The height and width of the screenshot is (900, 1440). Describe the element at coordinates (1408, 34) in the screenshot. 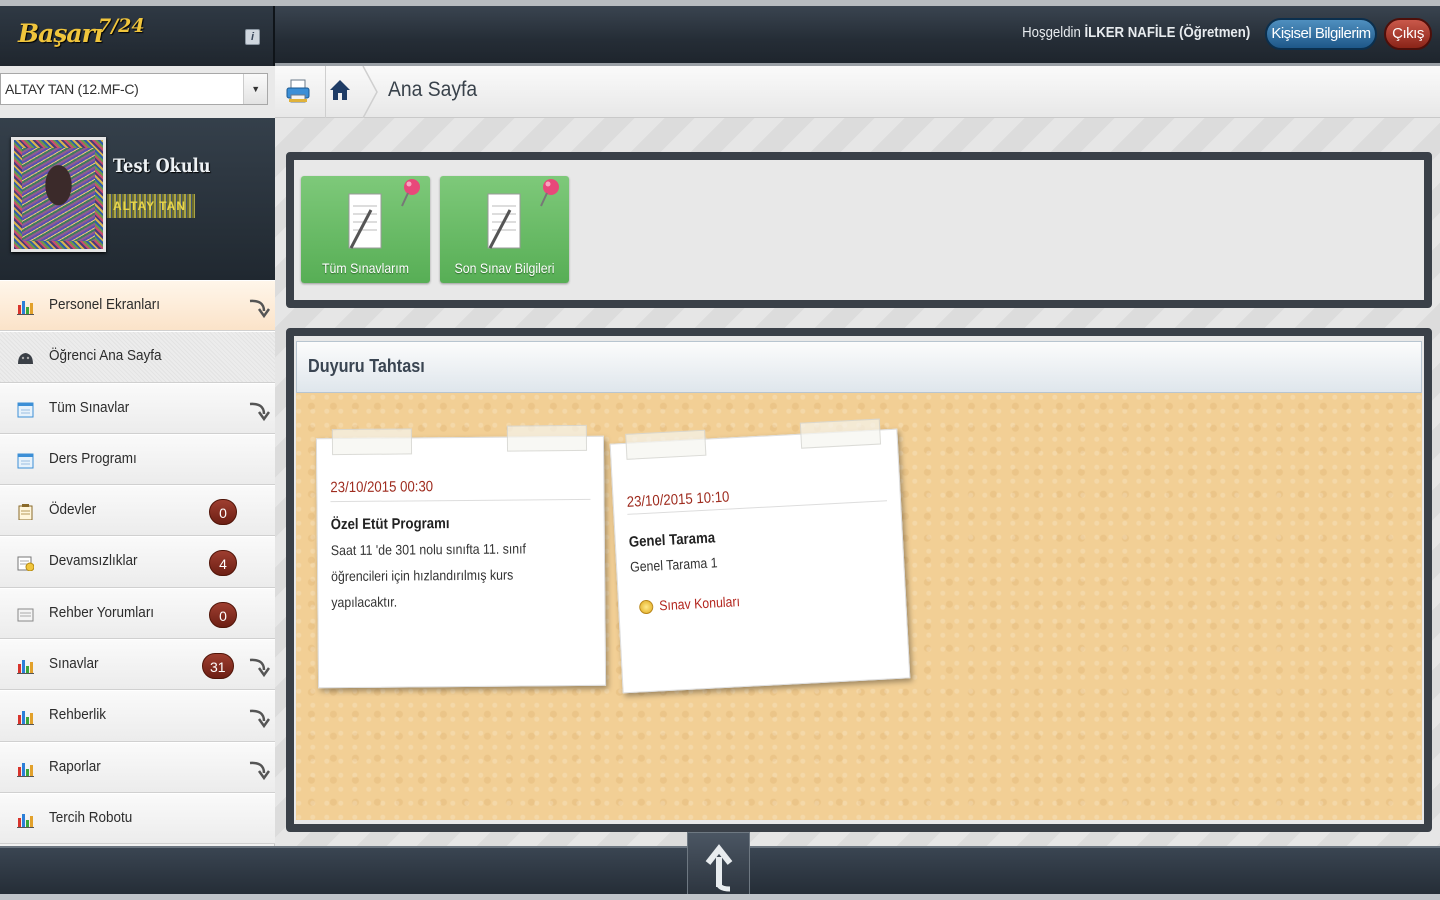

I see `logout-button: Çıkış` at that location.